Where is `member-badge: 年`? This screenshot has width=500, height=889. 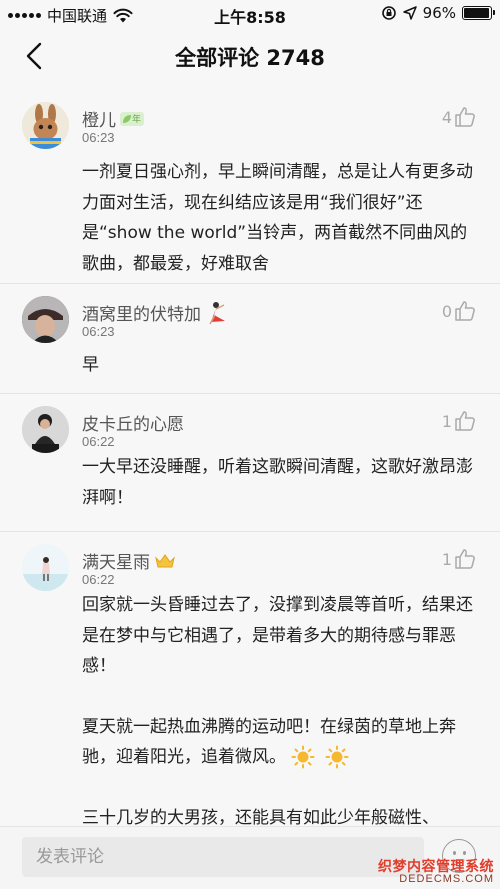 member-badge: 年 is located at coordinates (132, 118).